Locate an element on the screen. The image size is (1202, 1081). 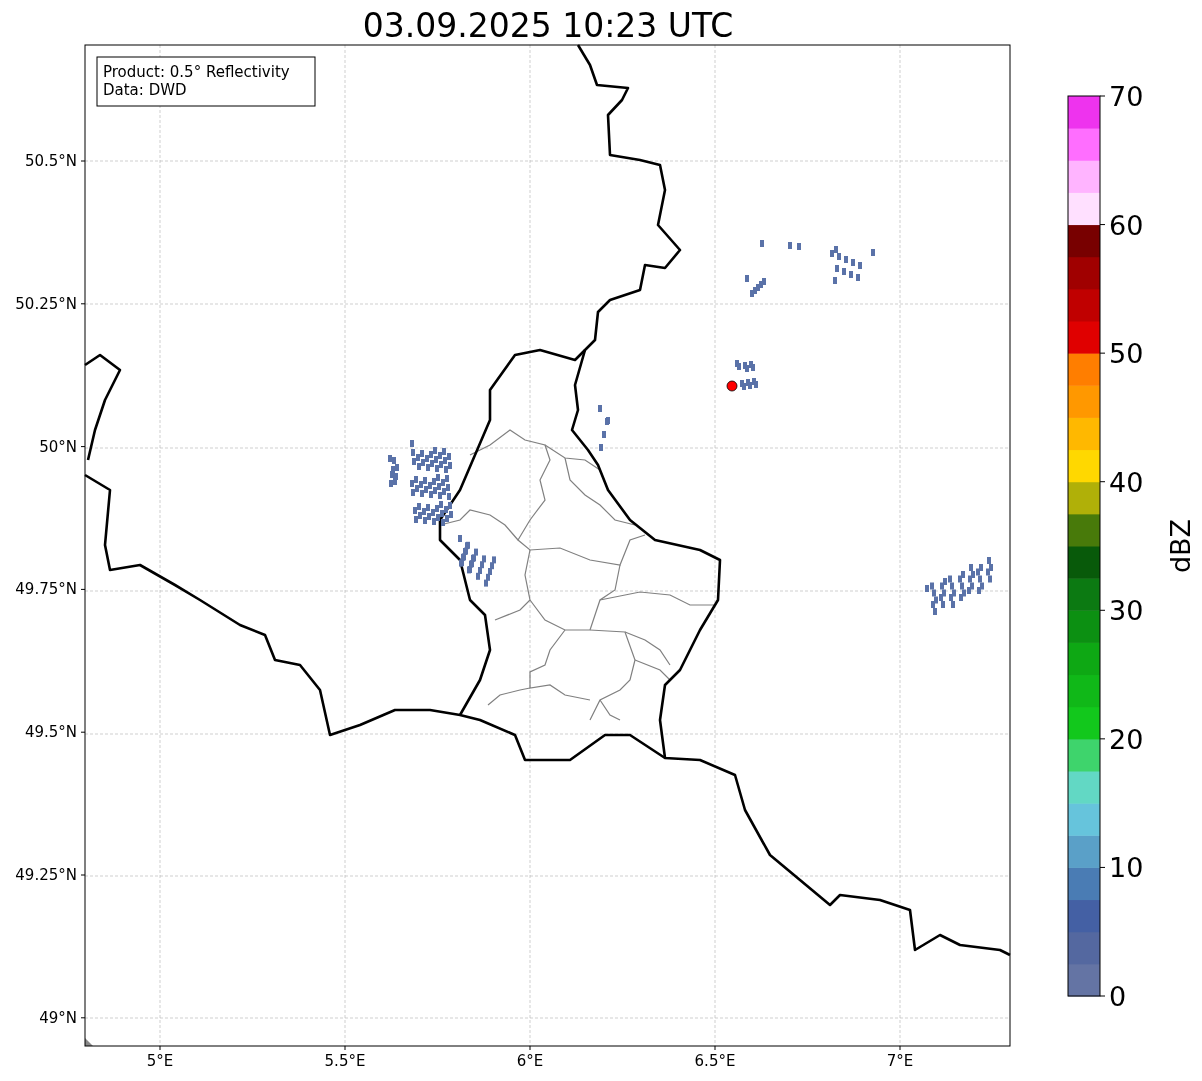
latitude-label: 50°N is located at coordinates (58, 446).